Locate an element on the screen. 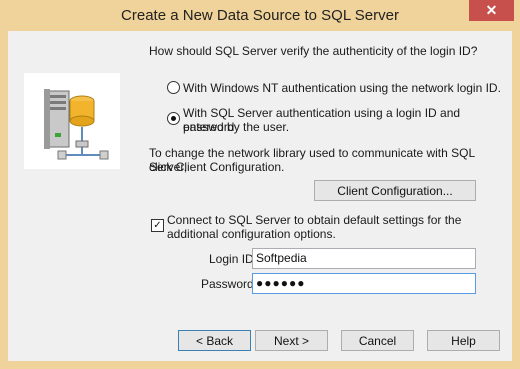 This screenshot has height=369, width=520. connect-checkbox: ✓ is located at coordinates (157, 225).